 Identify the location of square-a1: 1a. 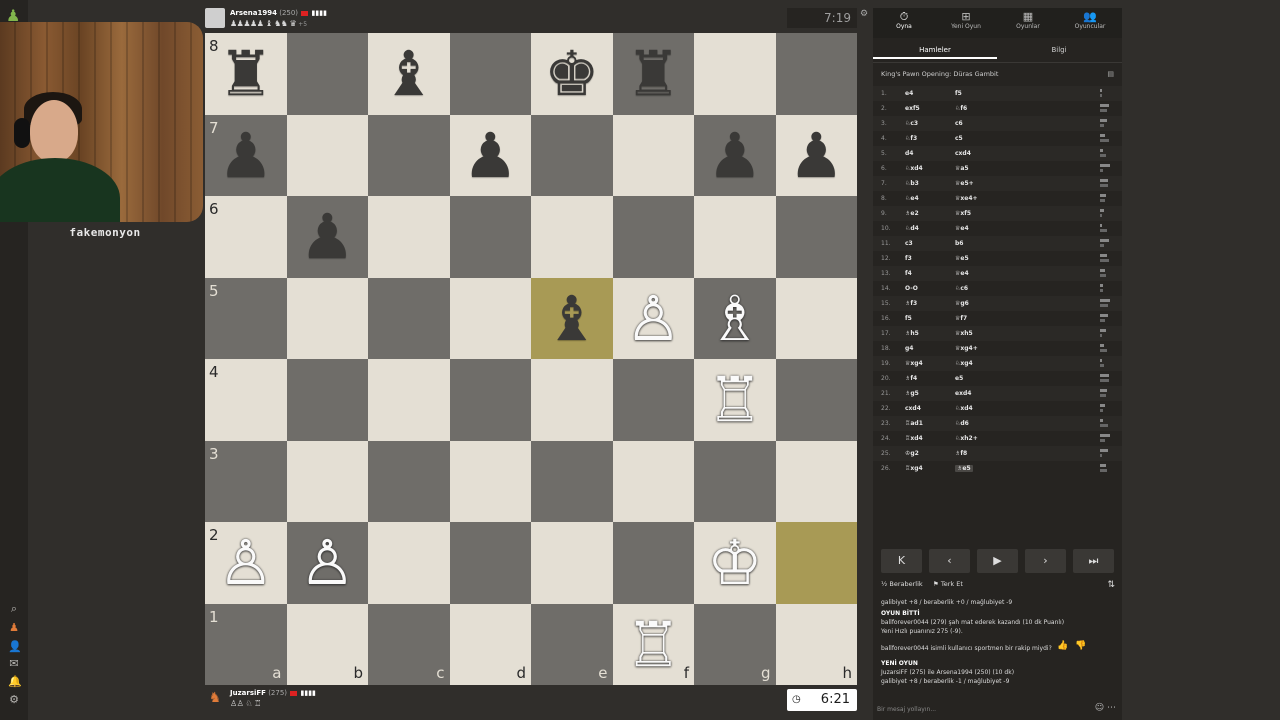
(246, 644).